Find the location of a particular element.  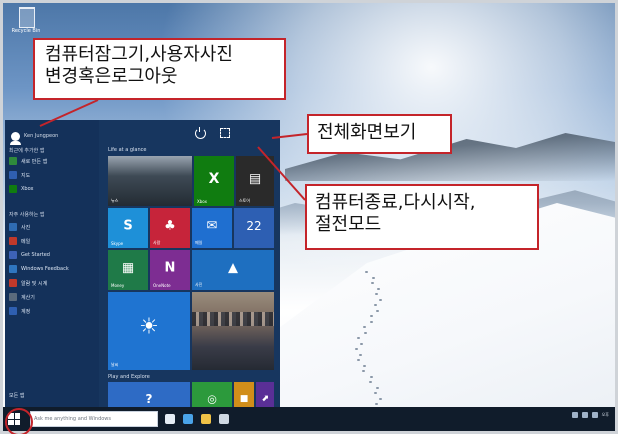

clock-icon is located at coordinates (13, 283).